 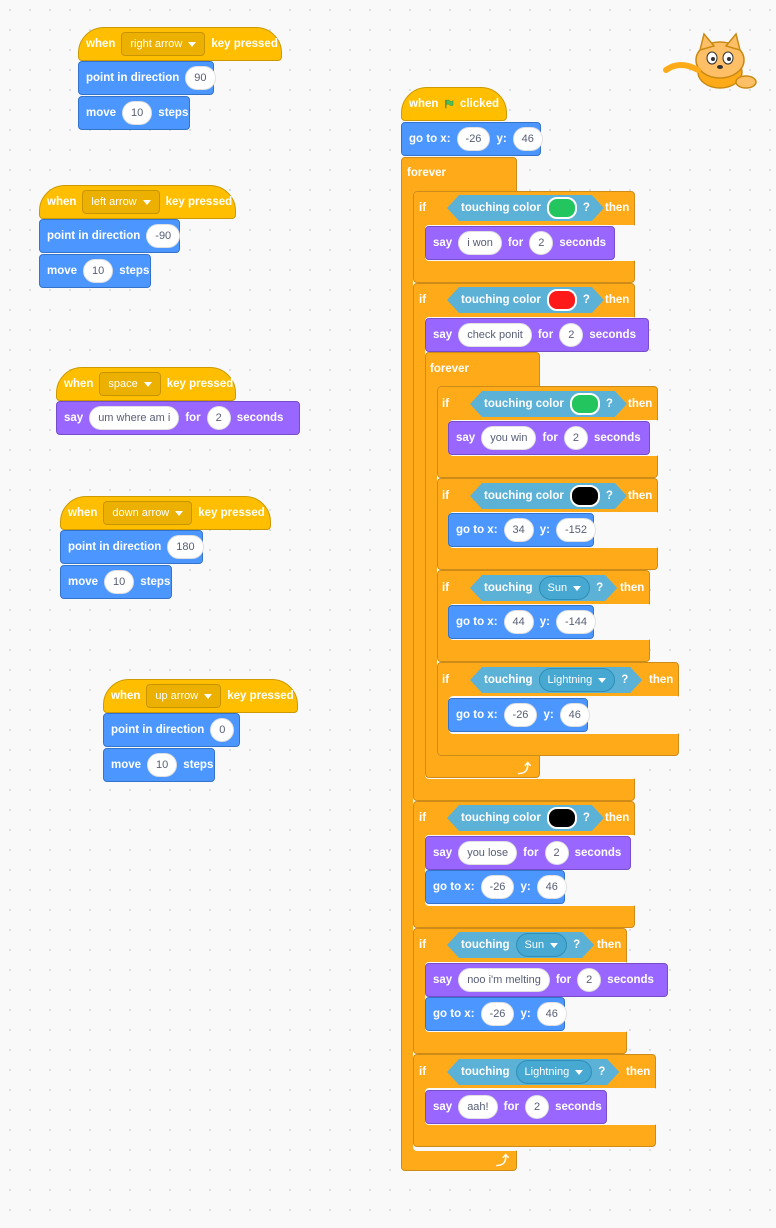 I want to click on key-dropdown: up arrow, so click(x=184, y=696).